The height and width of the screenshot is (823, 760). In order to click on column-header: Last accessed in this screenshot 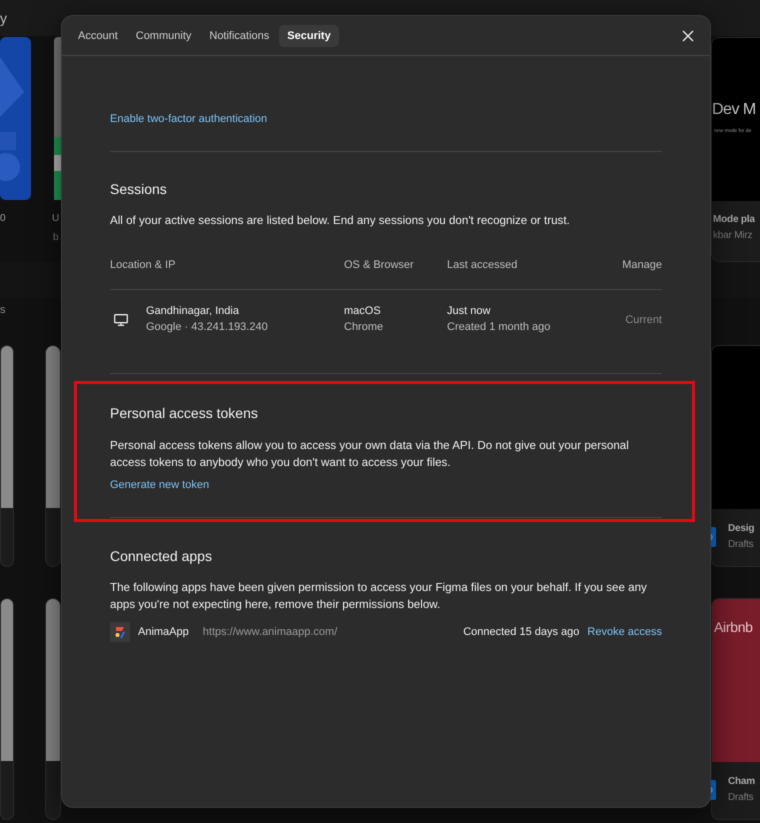, I will do `click(482, 265)`.